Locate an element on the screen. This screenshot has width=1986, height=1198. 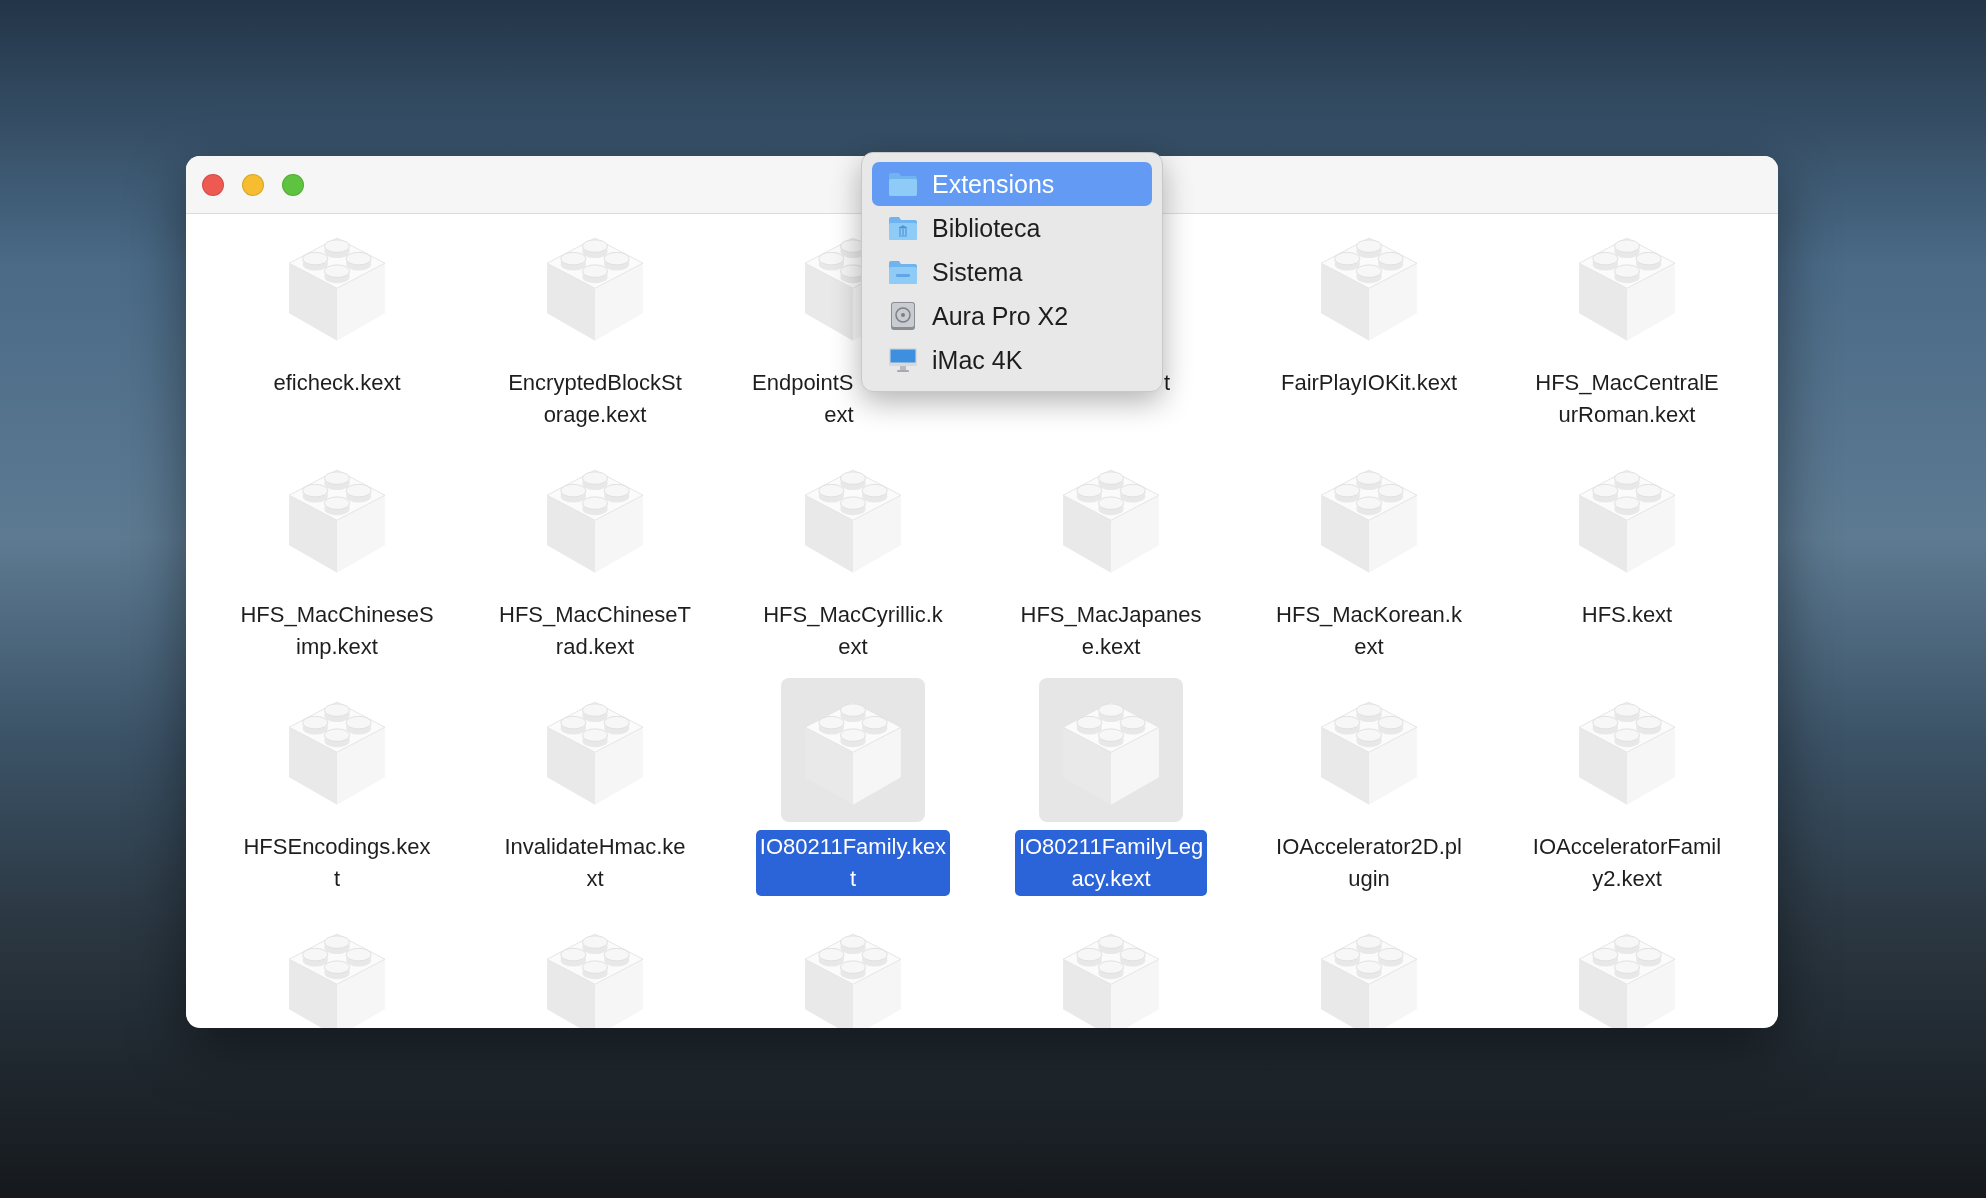
file-name: IOAcceleratorFamil y2.kext is located at coordinates (1627, 863).